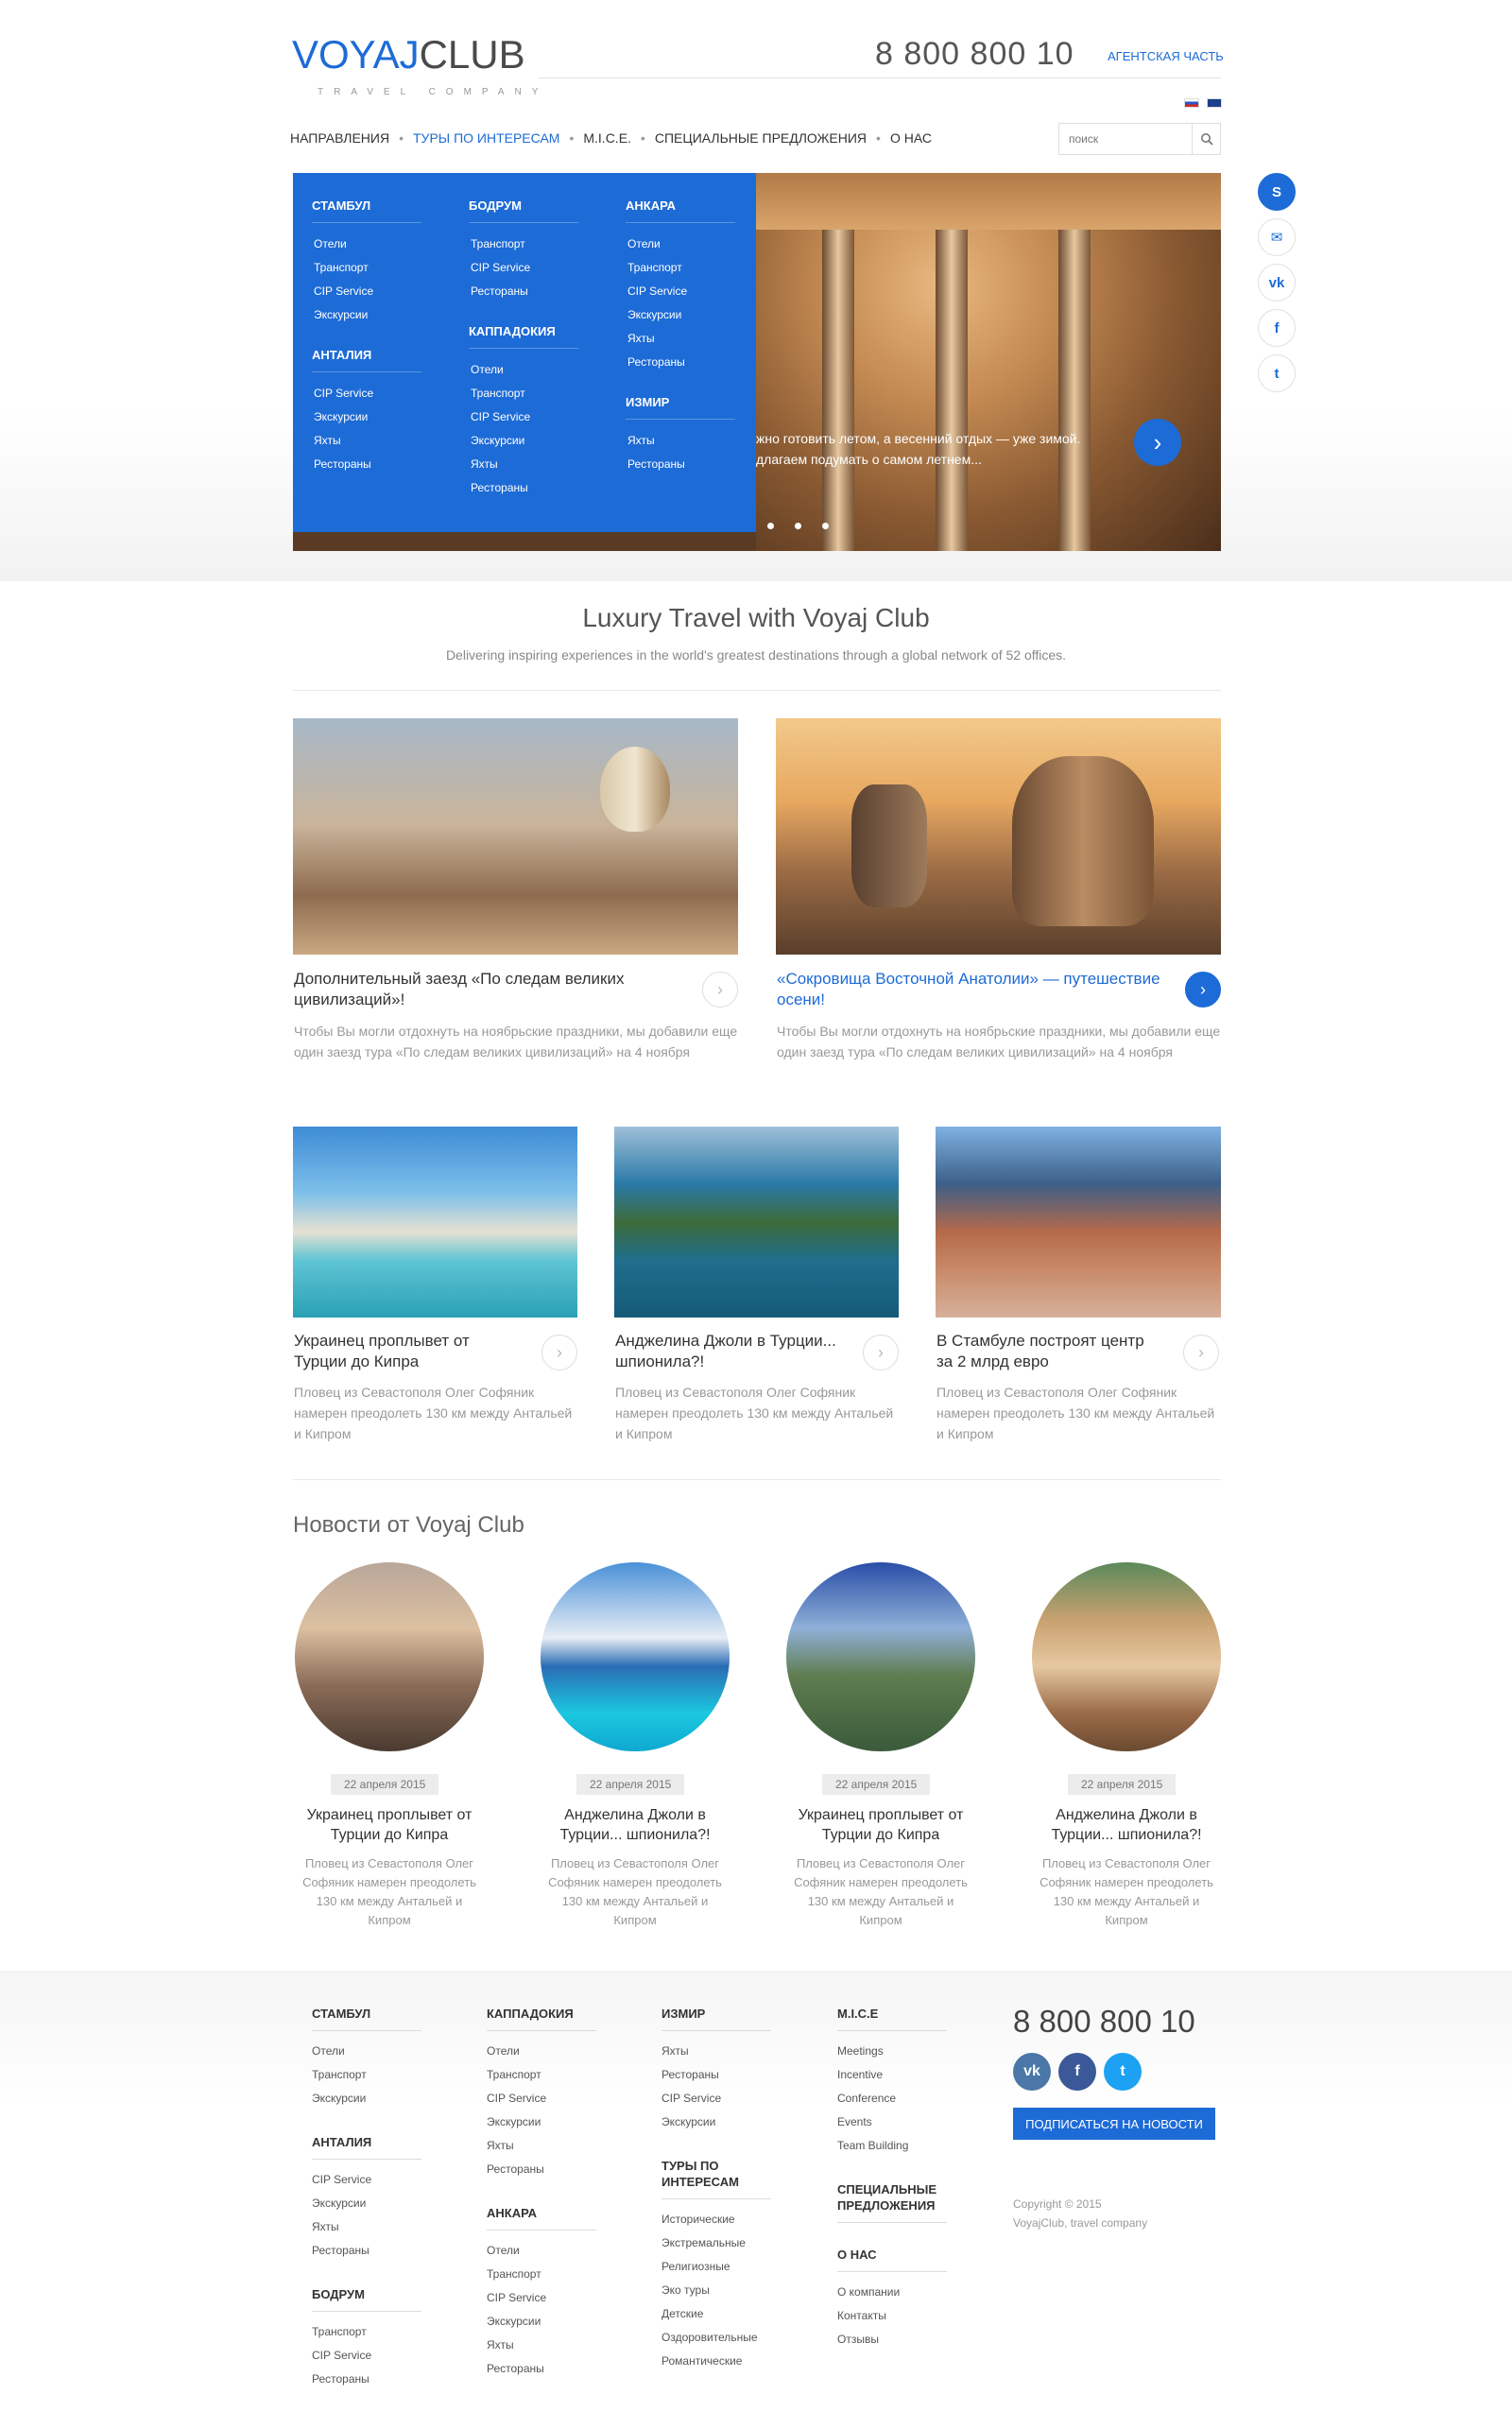 The height and width of the screenshot is (2429, 1512). I want to click on search-icon, so click(1206, 139).